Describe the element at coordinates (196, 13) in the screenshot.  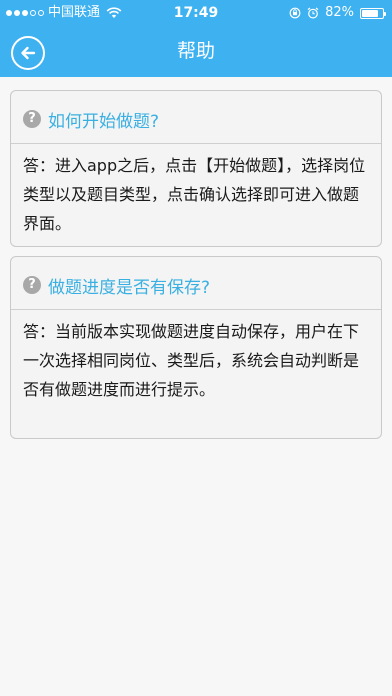
I see `status-bar: 中国联通 17:49 82%` at that location.